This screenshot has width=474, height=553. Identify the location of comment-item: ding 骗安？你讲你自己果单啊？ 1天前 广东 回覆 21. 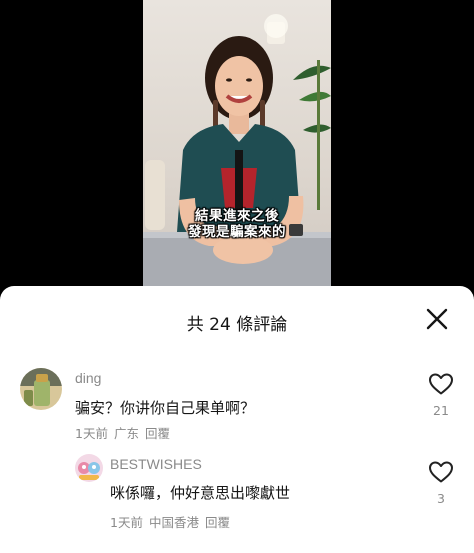
(237, 406).